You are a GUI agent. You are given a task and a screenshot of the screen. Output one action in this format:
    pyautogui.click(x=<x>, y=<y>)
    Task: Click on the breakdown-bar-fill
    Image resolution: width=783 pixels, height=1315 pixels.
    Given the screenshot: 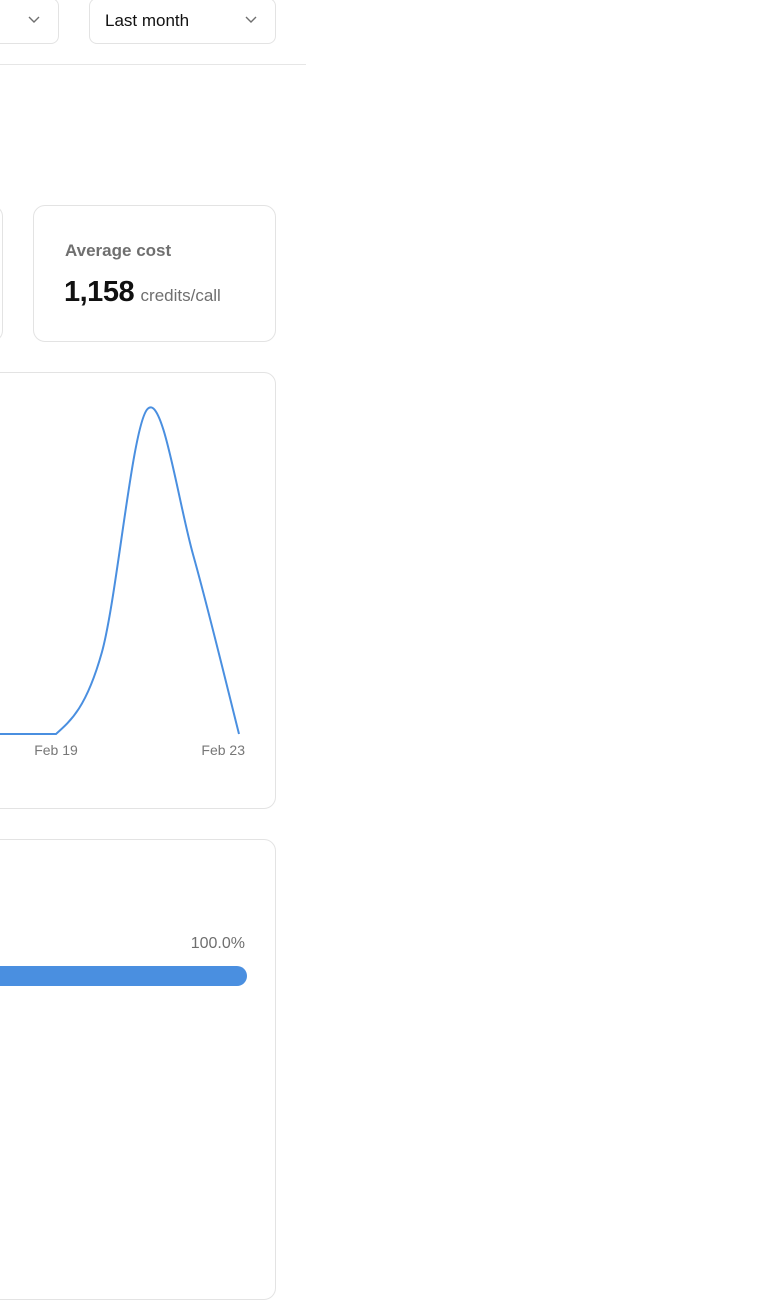 What is the action you would take?
    pyautogui.click(x=123, y=976)
    